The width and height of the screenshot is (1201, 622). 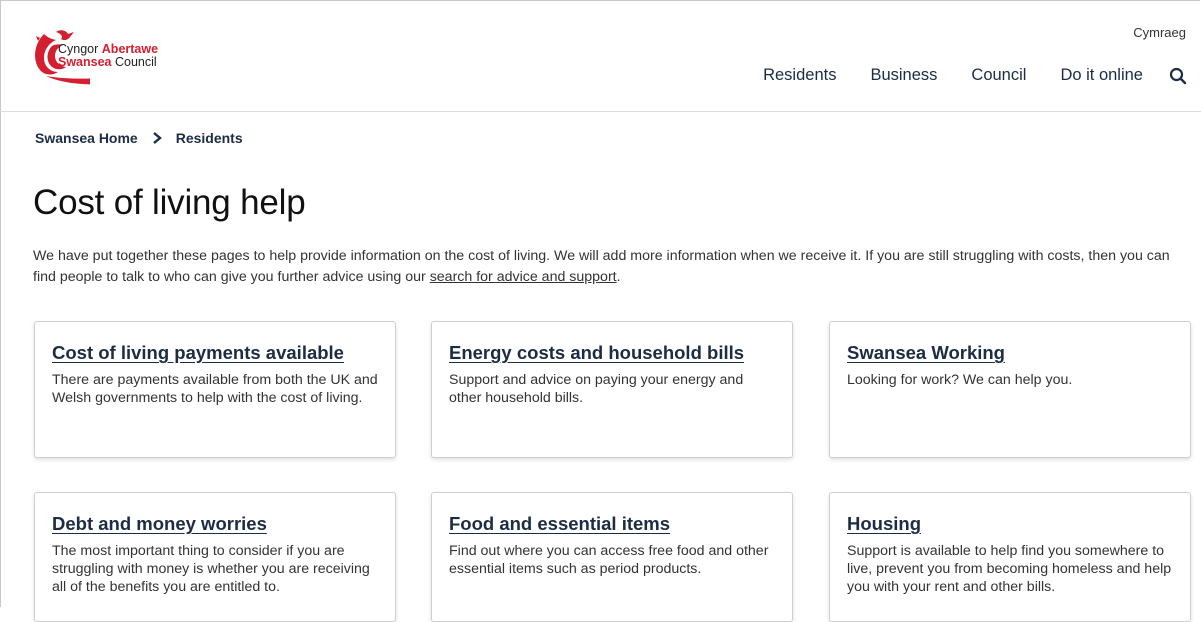 What do you see at coordinates (1178, 76) in the screenshot?
I see `search-icon` at bounding box center [1178, 76].